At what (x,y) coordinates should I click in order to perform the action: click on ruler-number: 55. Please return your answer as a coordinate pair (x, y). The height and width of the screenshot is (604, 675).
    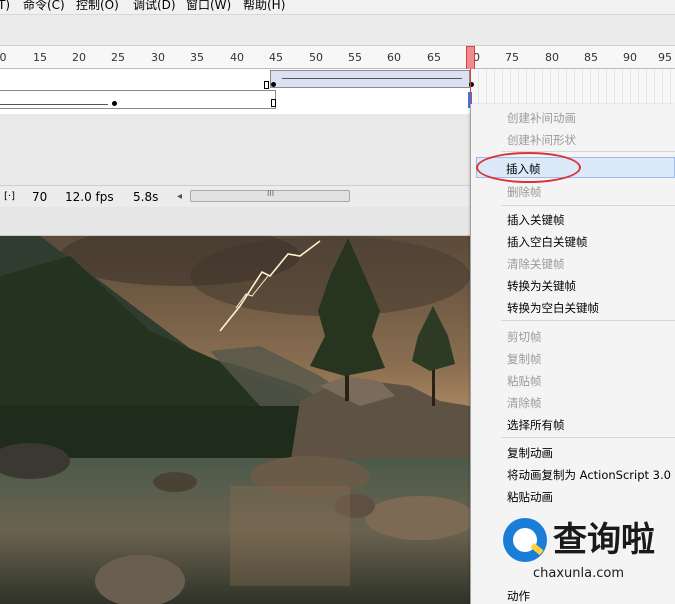
    Looking at the image, I should click on (355, 57).